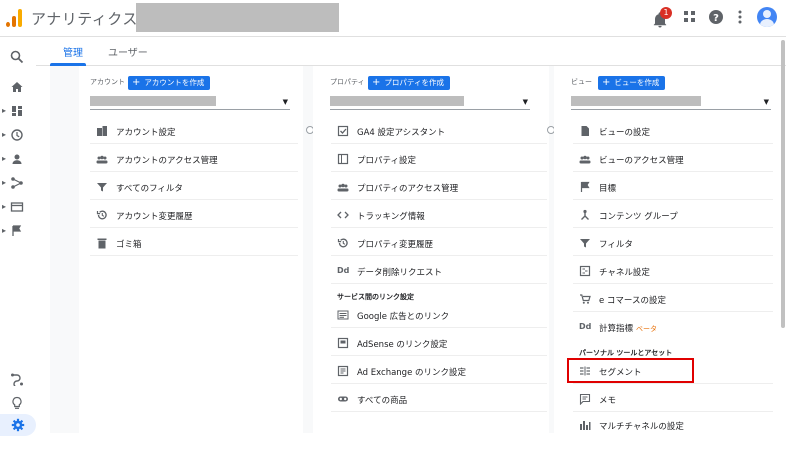  I want to click on account-select: ▼, so click(190, 103).